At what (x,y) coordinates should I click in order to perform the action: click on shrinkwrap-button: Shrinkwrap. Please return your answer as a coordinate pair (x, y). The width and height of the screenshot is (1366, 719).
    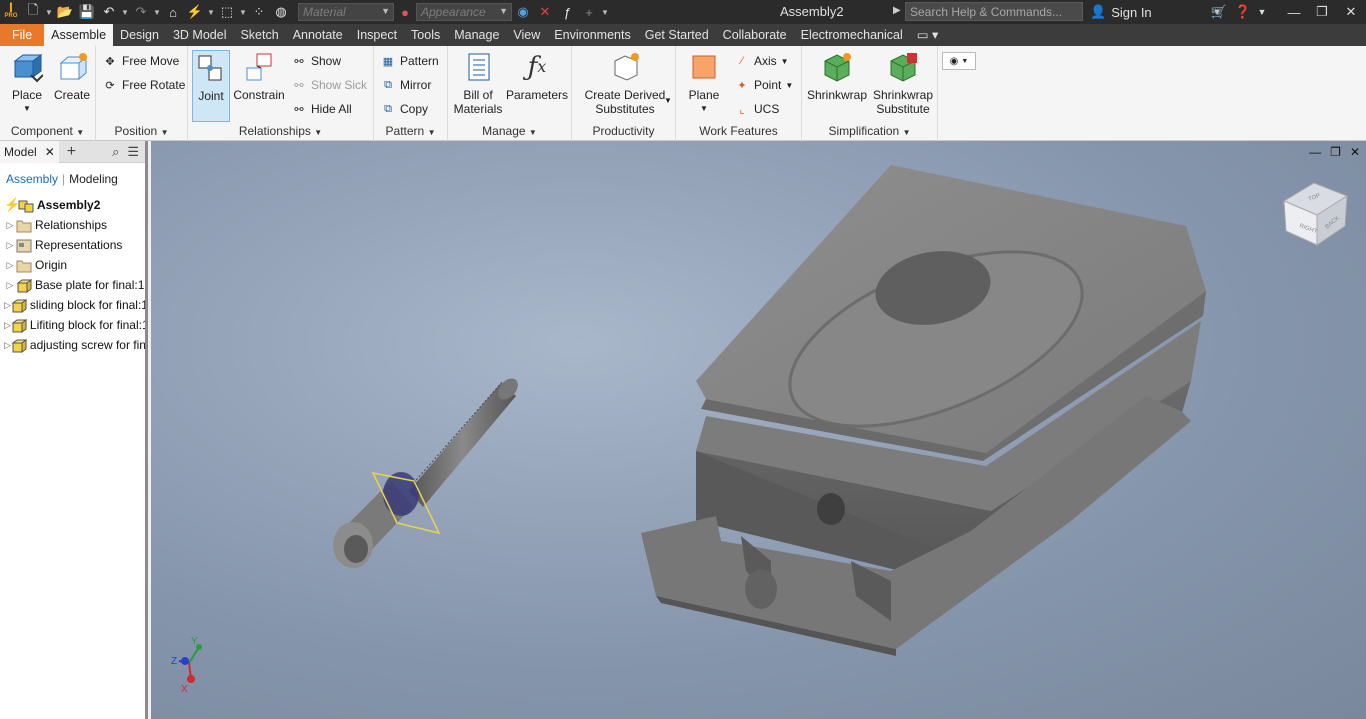
    Looking at the image, I should click on (837, 76).